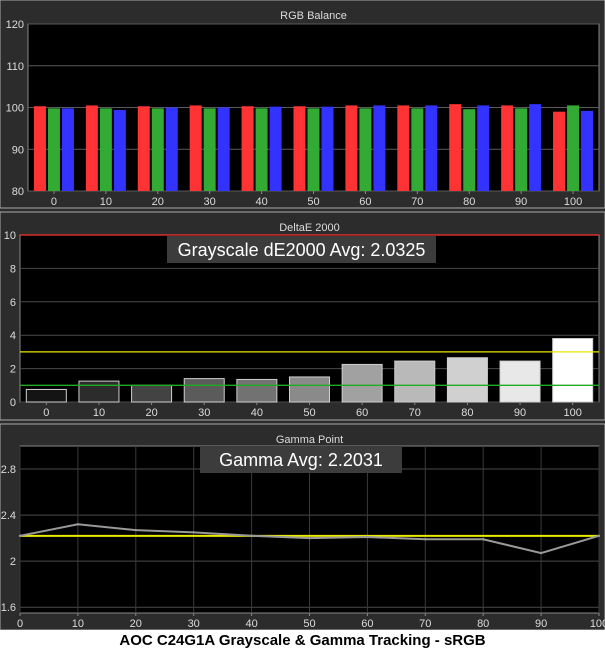 This screenshot has height=652, width=605. Describe the element at coordinates (13, 303) in the screenshot. I see `y-tick-label: 6` at that location.